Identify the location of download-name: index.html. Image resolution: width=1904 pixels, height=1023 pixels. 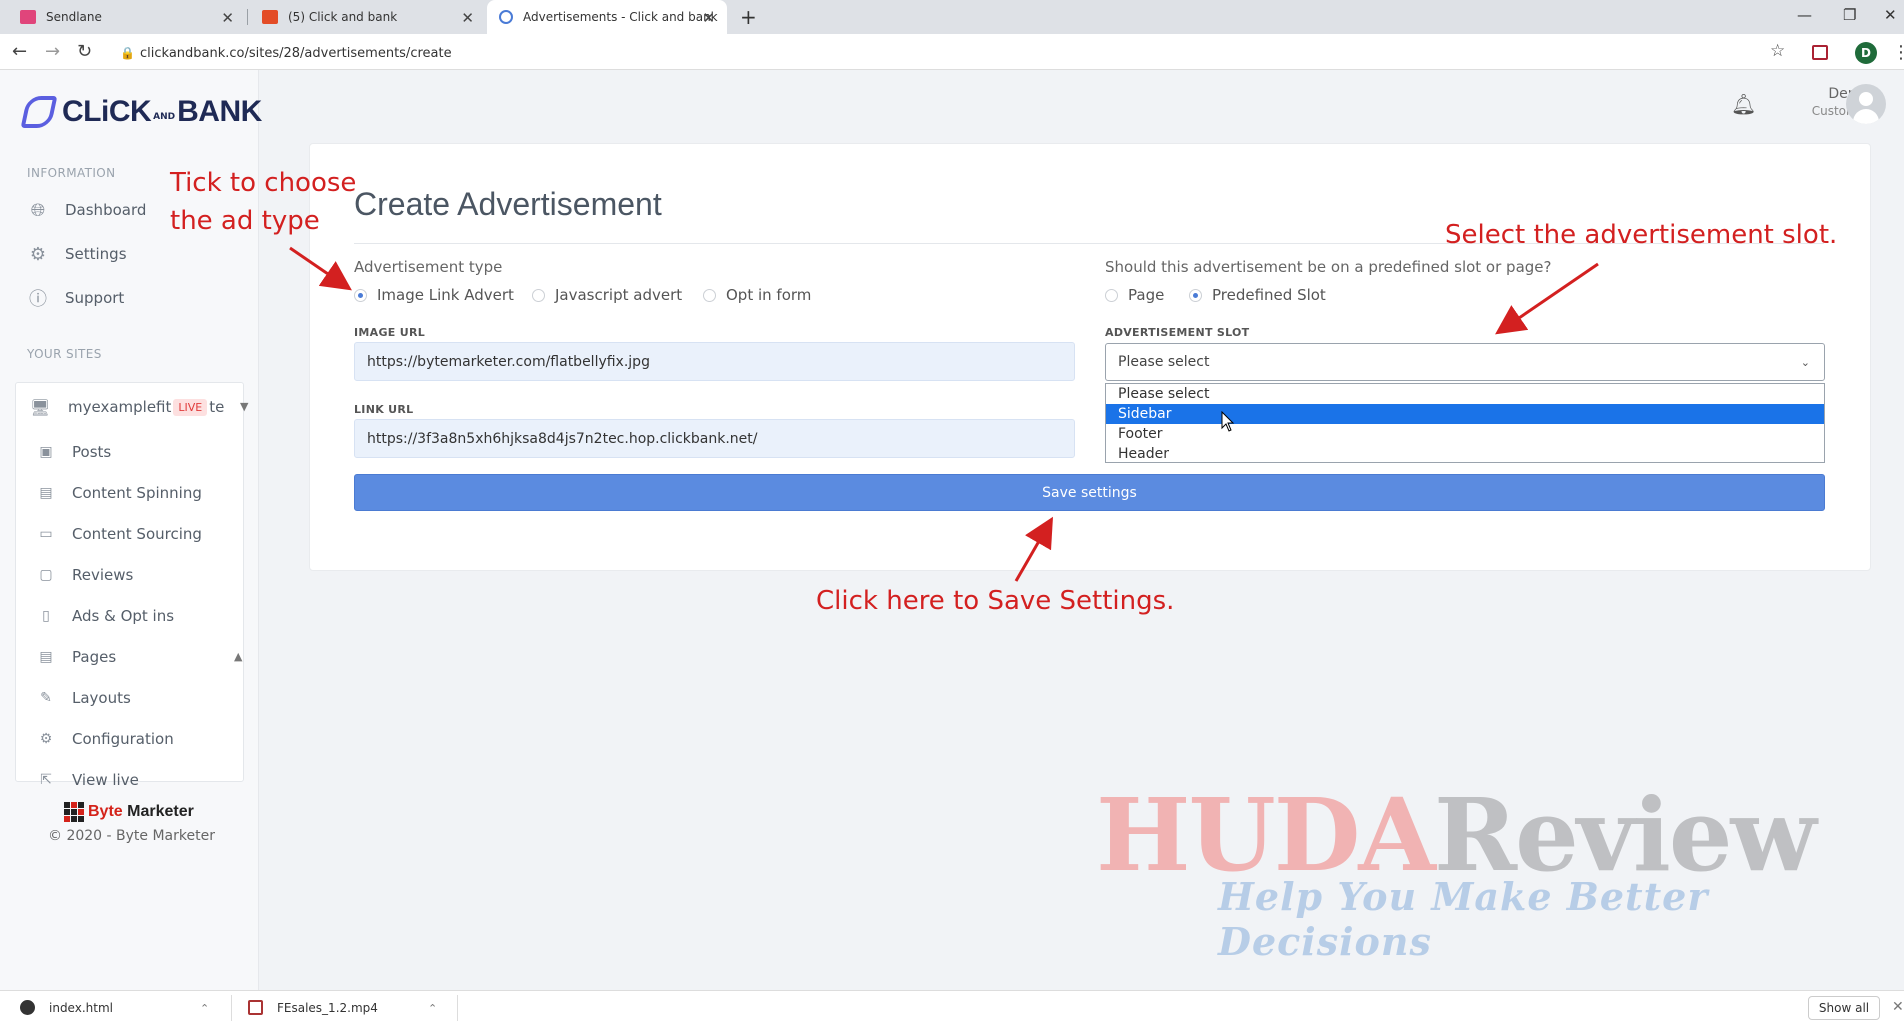
(81, 1007).